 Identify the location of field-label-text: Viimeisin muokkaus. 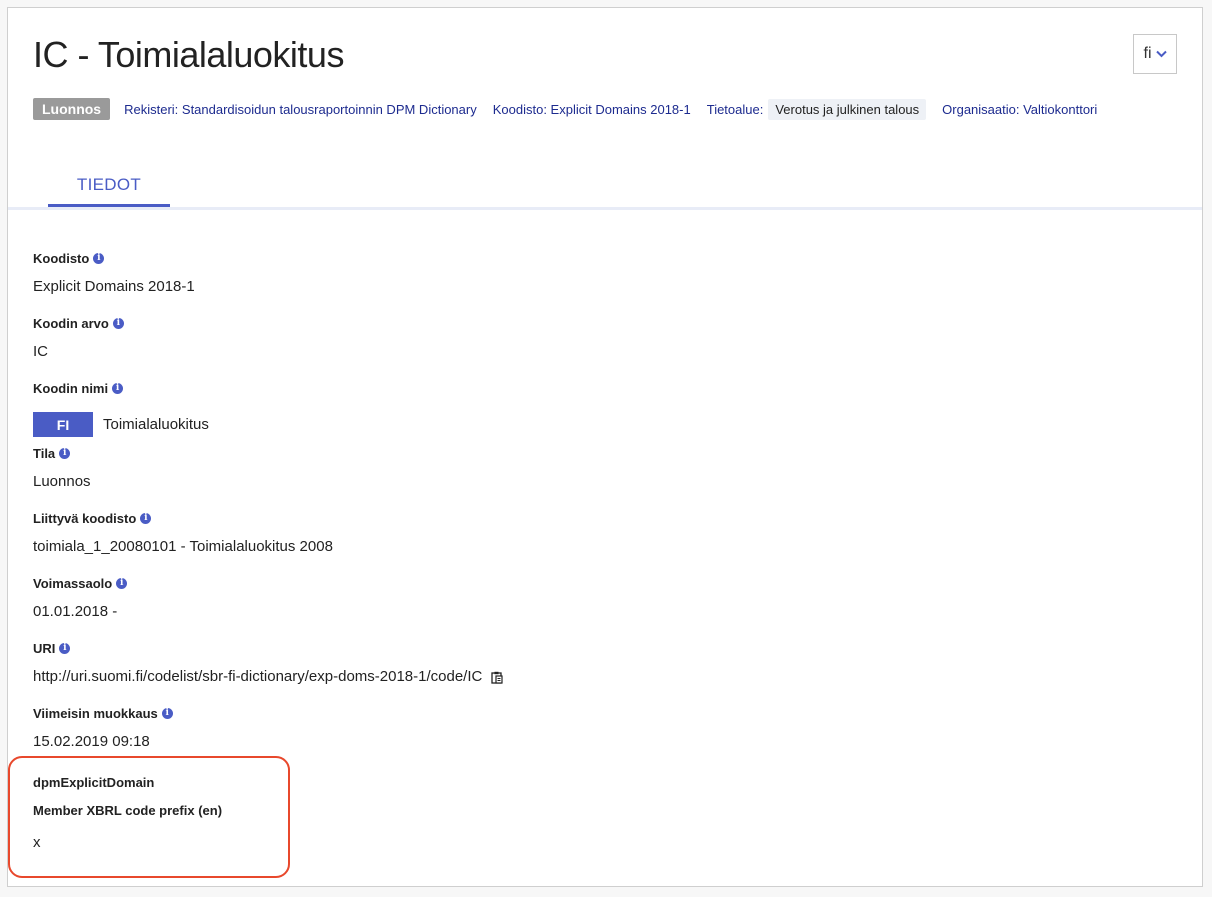
(95, 713).